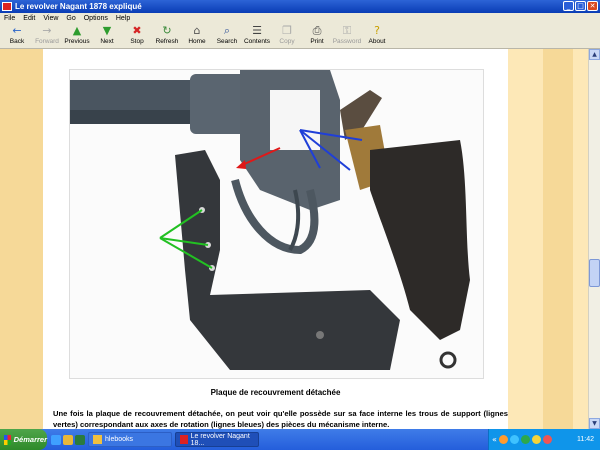  I want to click on toolbar-home-button: ⌂ Home, so click(197, 36).